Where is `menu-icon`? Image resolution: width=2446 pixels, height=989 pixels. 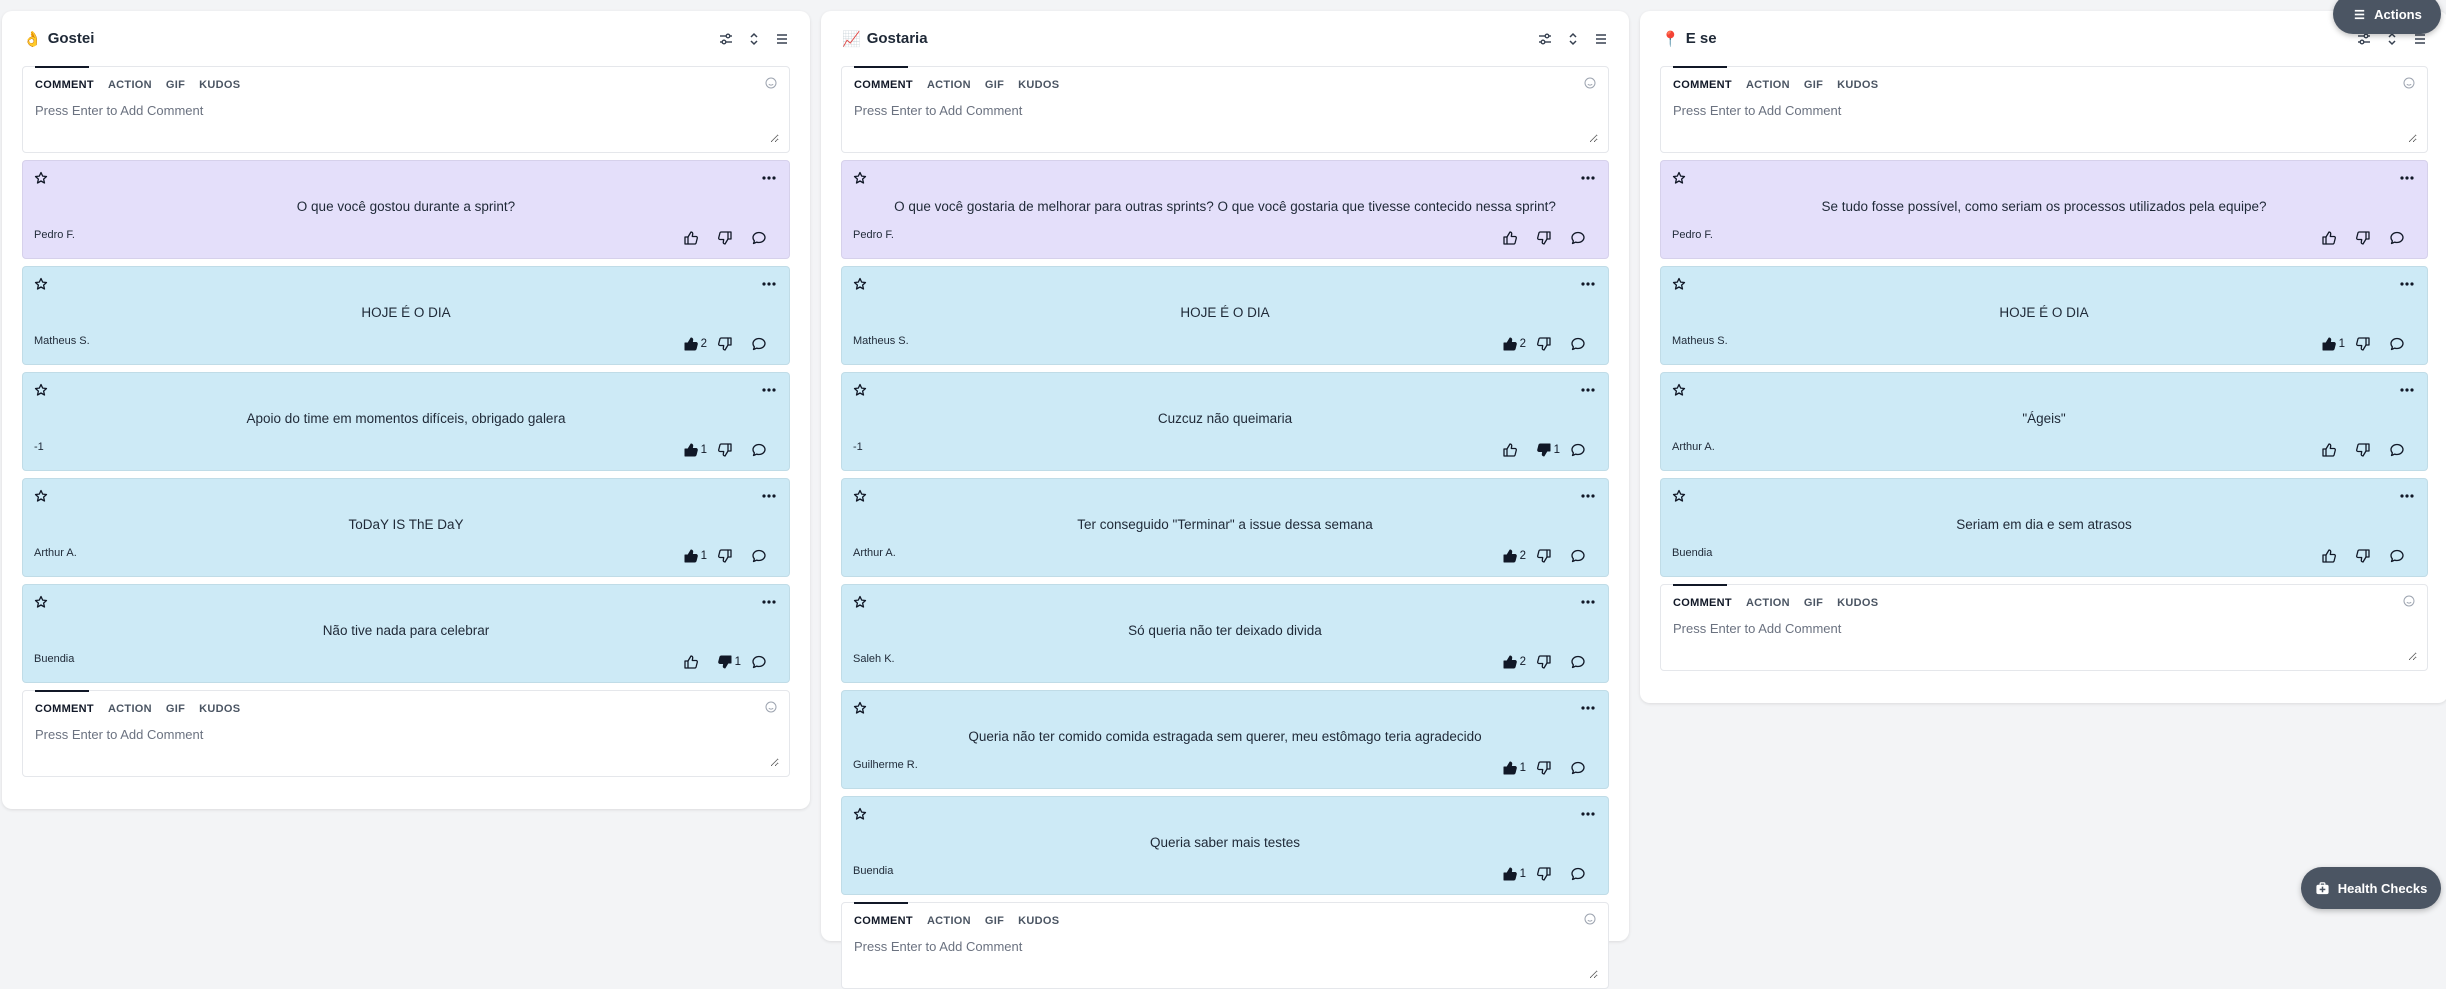
menu-icon is located at coordinates (782, 39).